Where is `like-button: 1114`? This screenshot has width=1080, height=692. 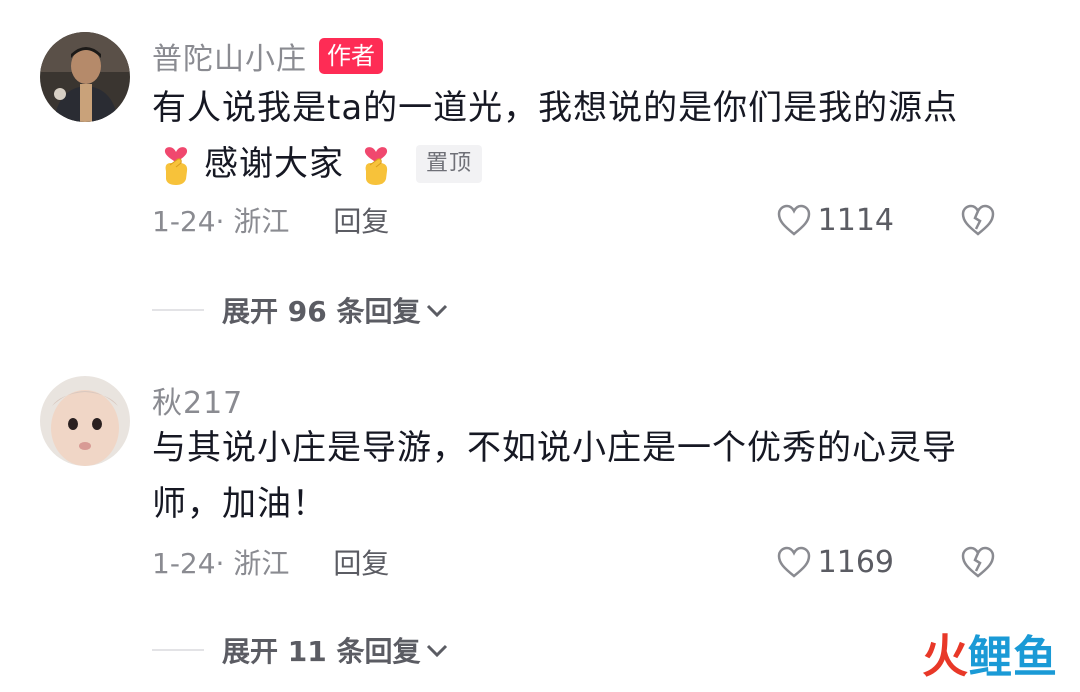
like-button: 1114 is located at coordinates (835, 220).